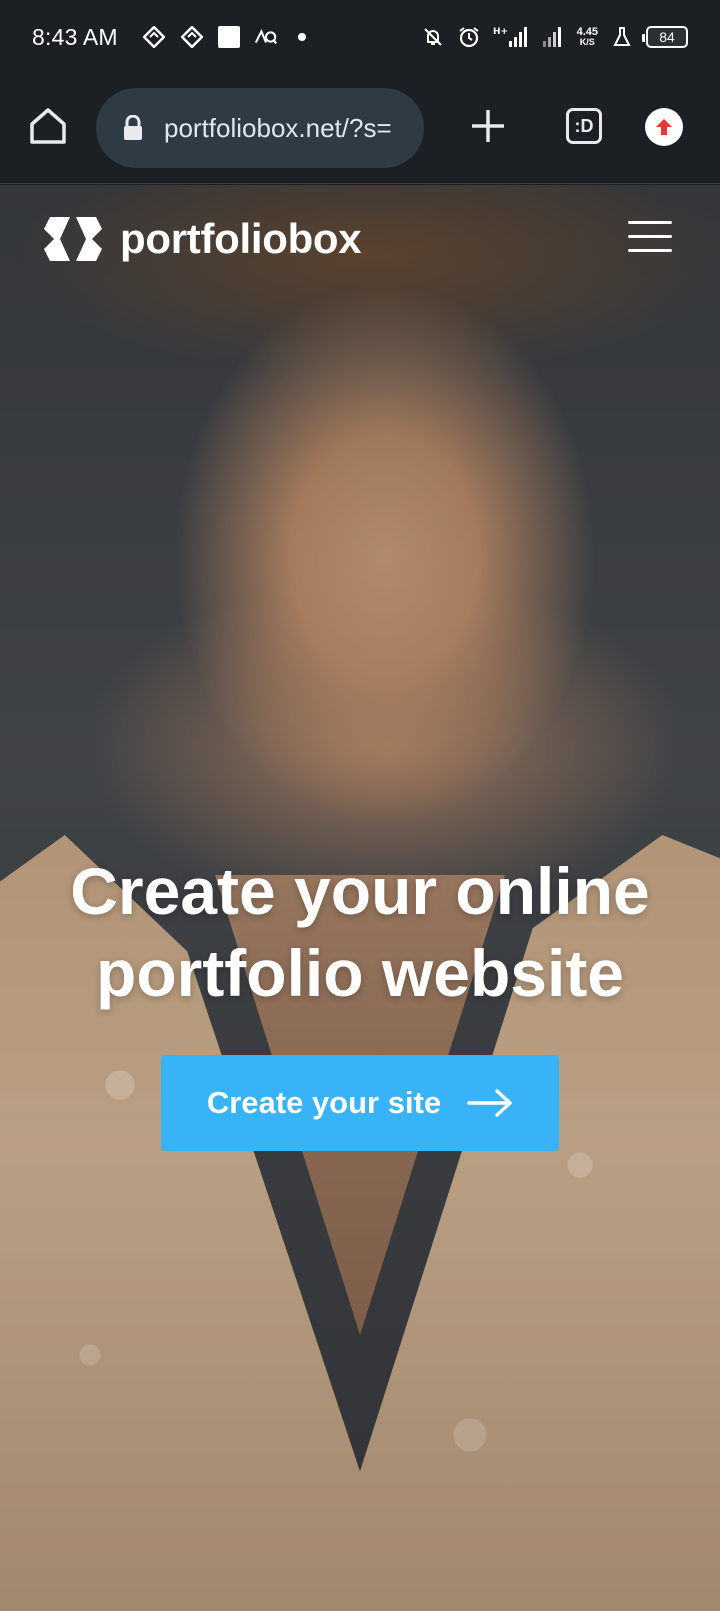 The image size is (720, 1611). I want to click on mute-icon, so click(433, 37).